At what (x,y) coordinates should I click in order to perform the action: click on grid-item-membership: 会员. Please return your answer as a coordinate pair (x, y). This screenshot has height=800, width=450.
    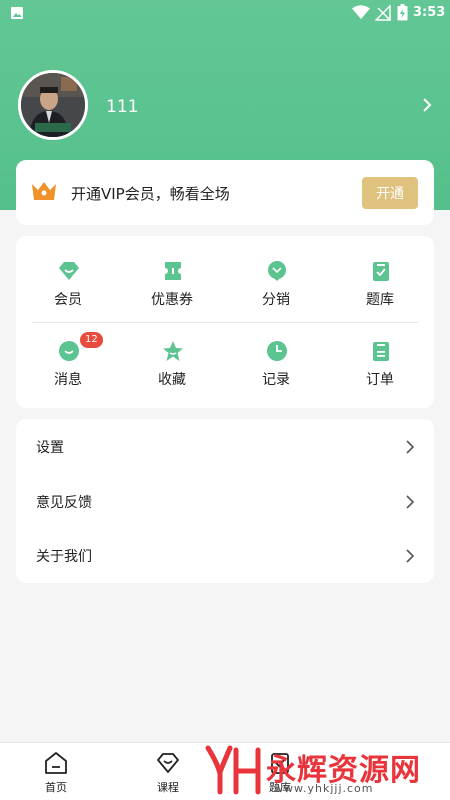
    Looking at the image, I should click on (68, 284).